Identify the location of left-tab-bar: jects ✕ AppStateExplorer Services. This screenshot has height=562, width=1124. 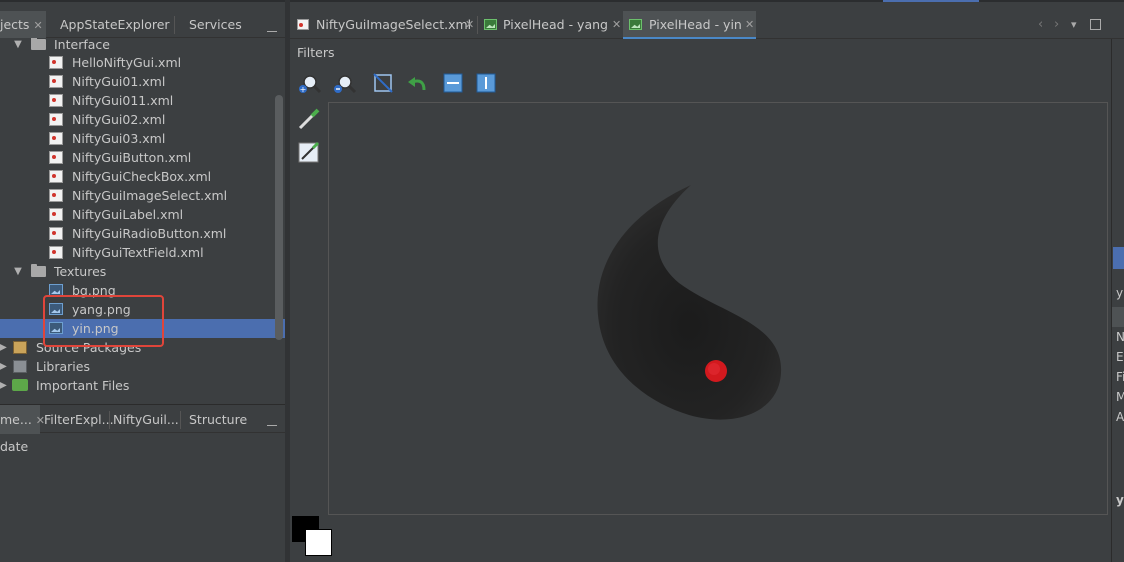
(142, 24).